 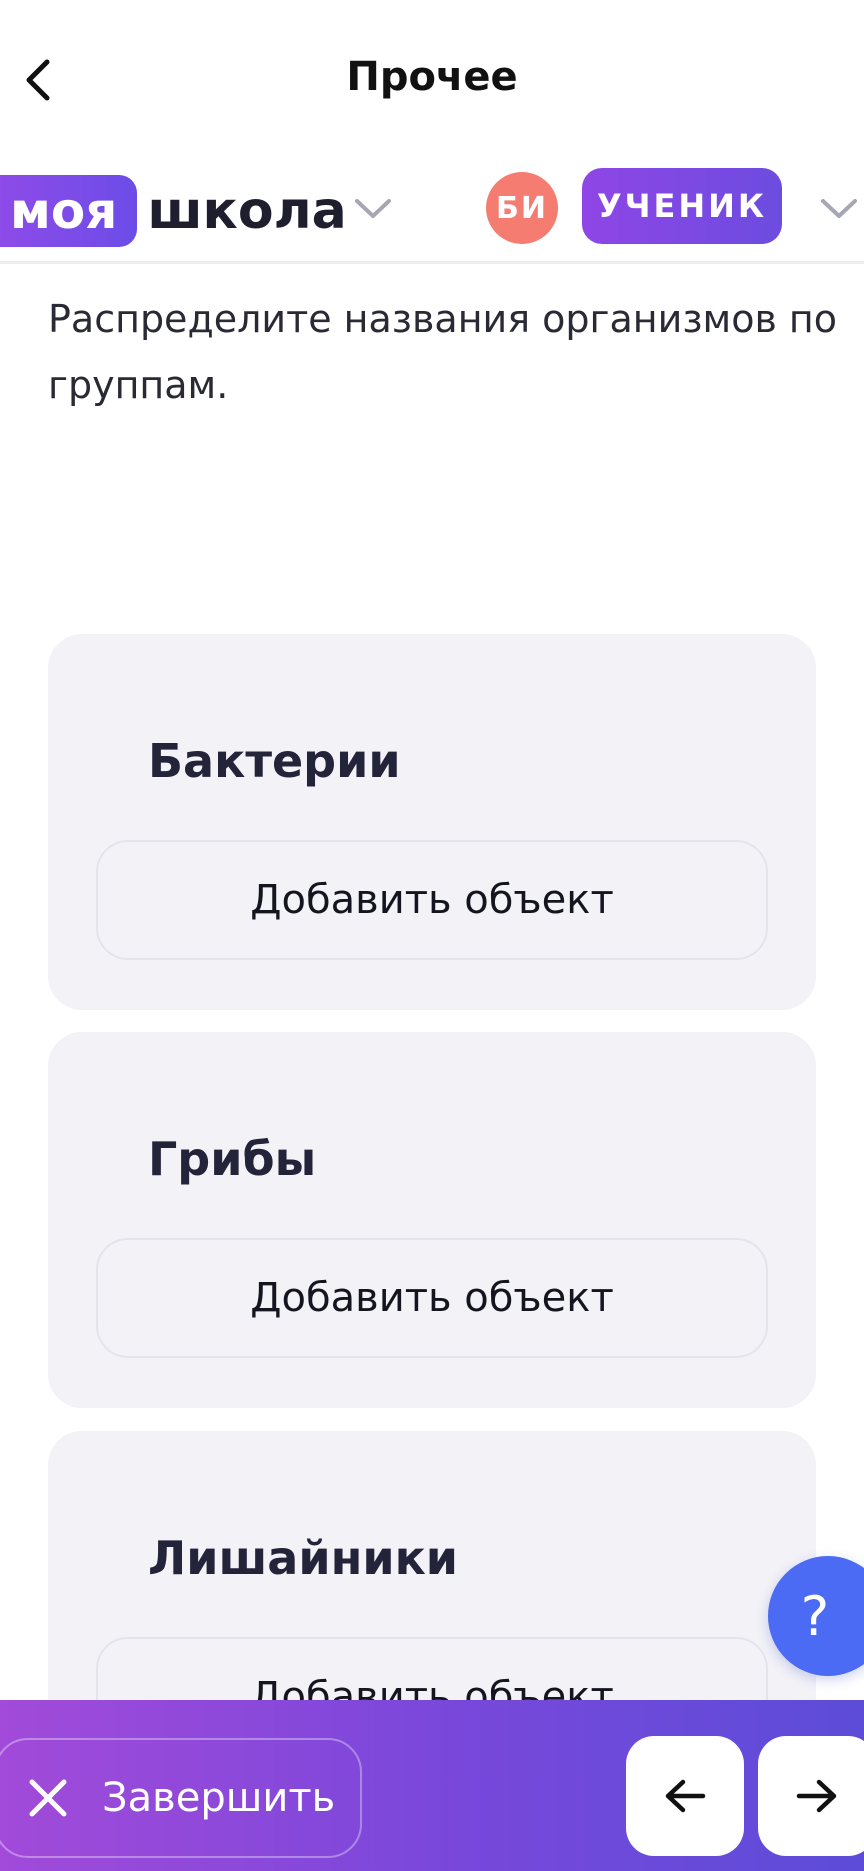 I want to click on previous-button, so click(x=685, y=1796).